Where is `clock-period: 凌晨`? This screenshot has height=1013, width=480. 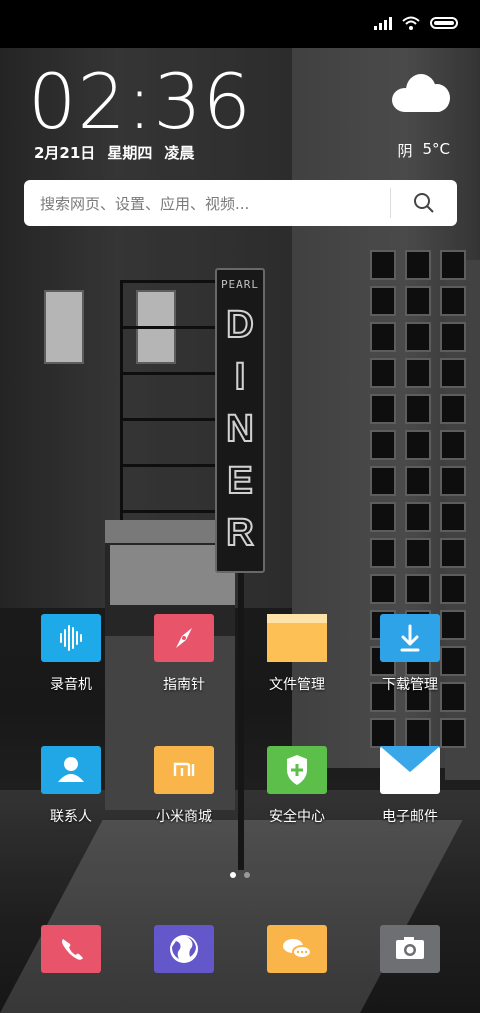 clock-period: 凌晨 is located at coordinates (179, 153).